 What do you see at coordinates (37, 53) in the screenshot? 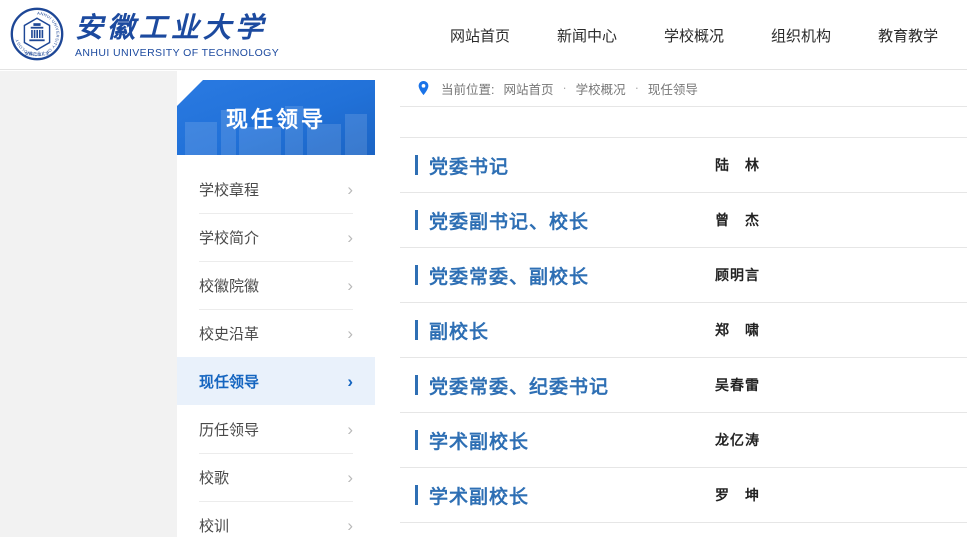
I see `svg-text: 安徽工业大学` at bounding box center [37, 53].